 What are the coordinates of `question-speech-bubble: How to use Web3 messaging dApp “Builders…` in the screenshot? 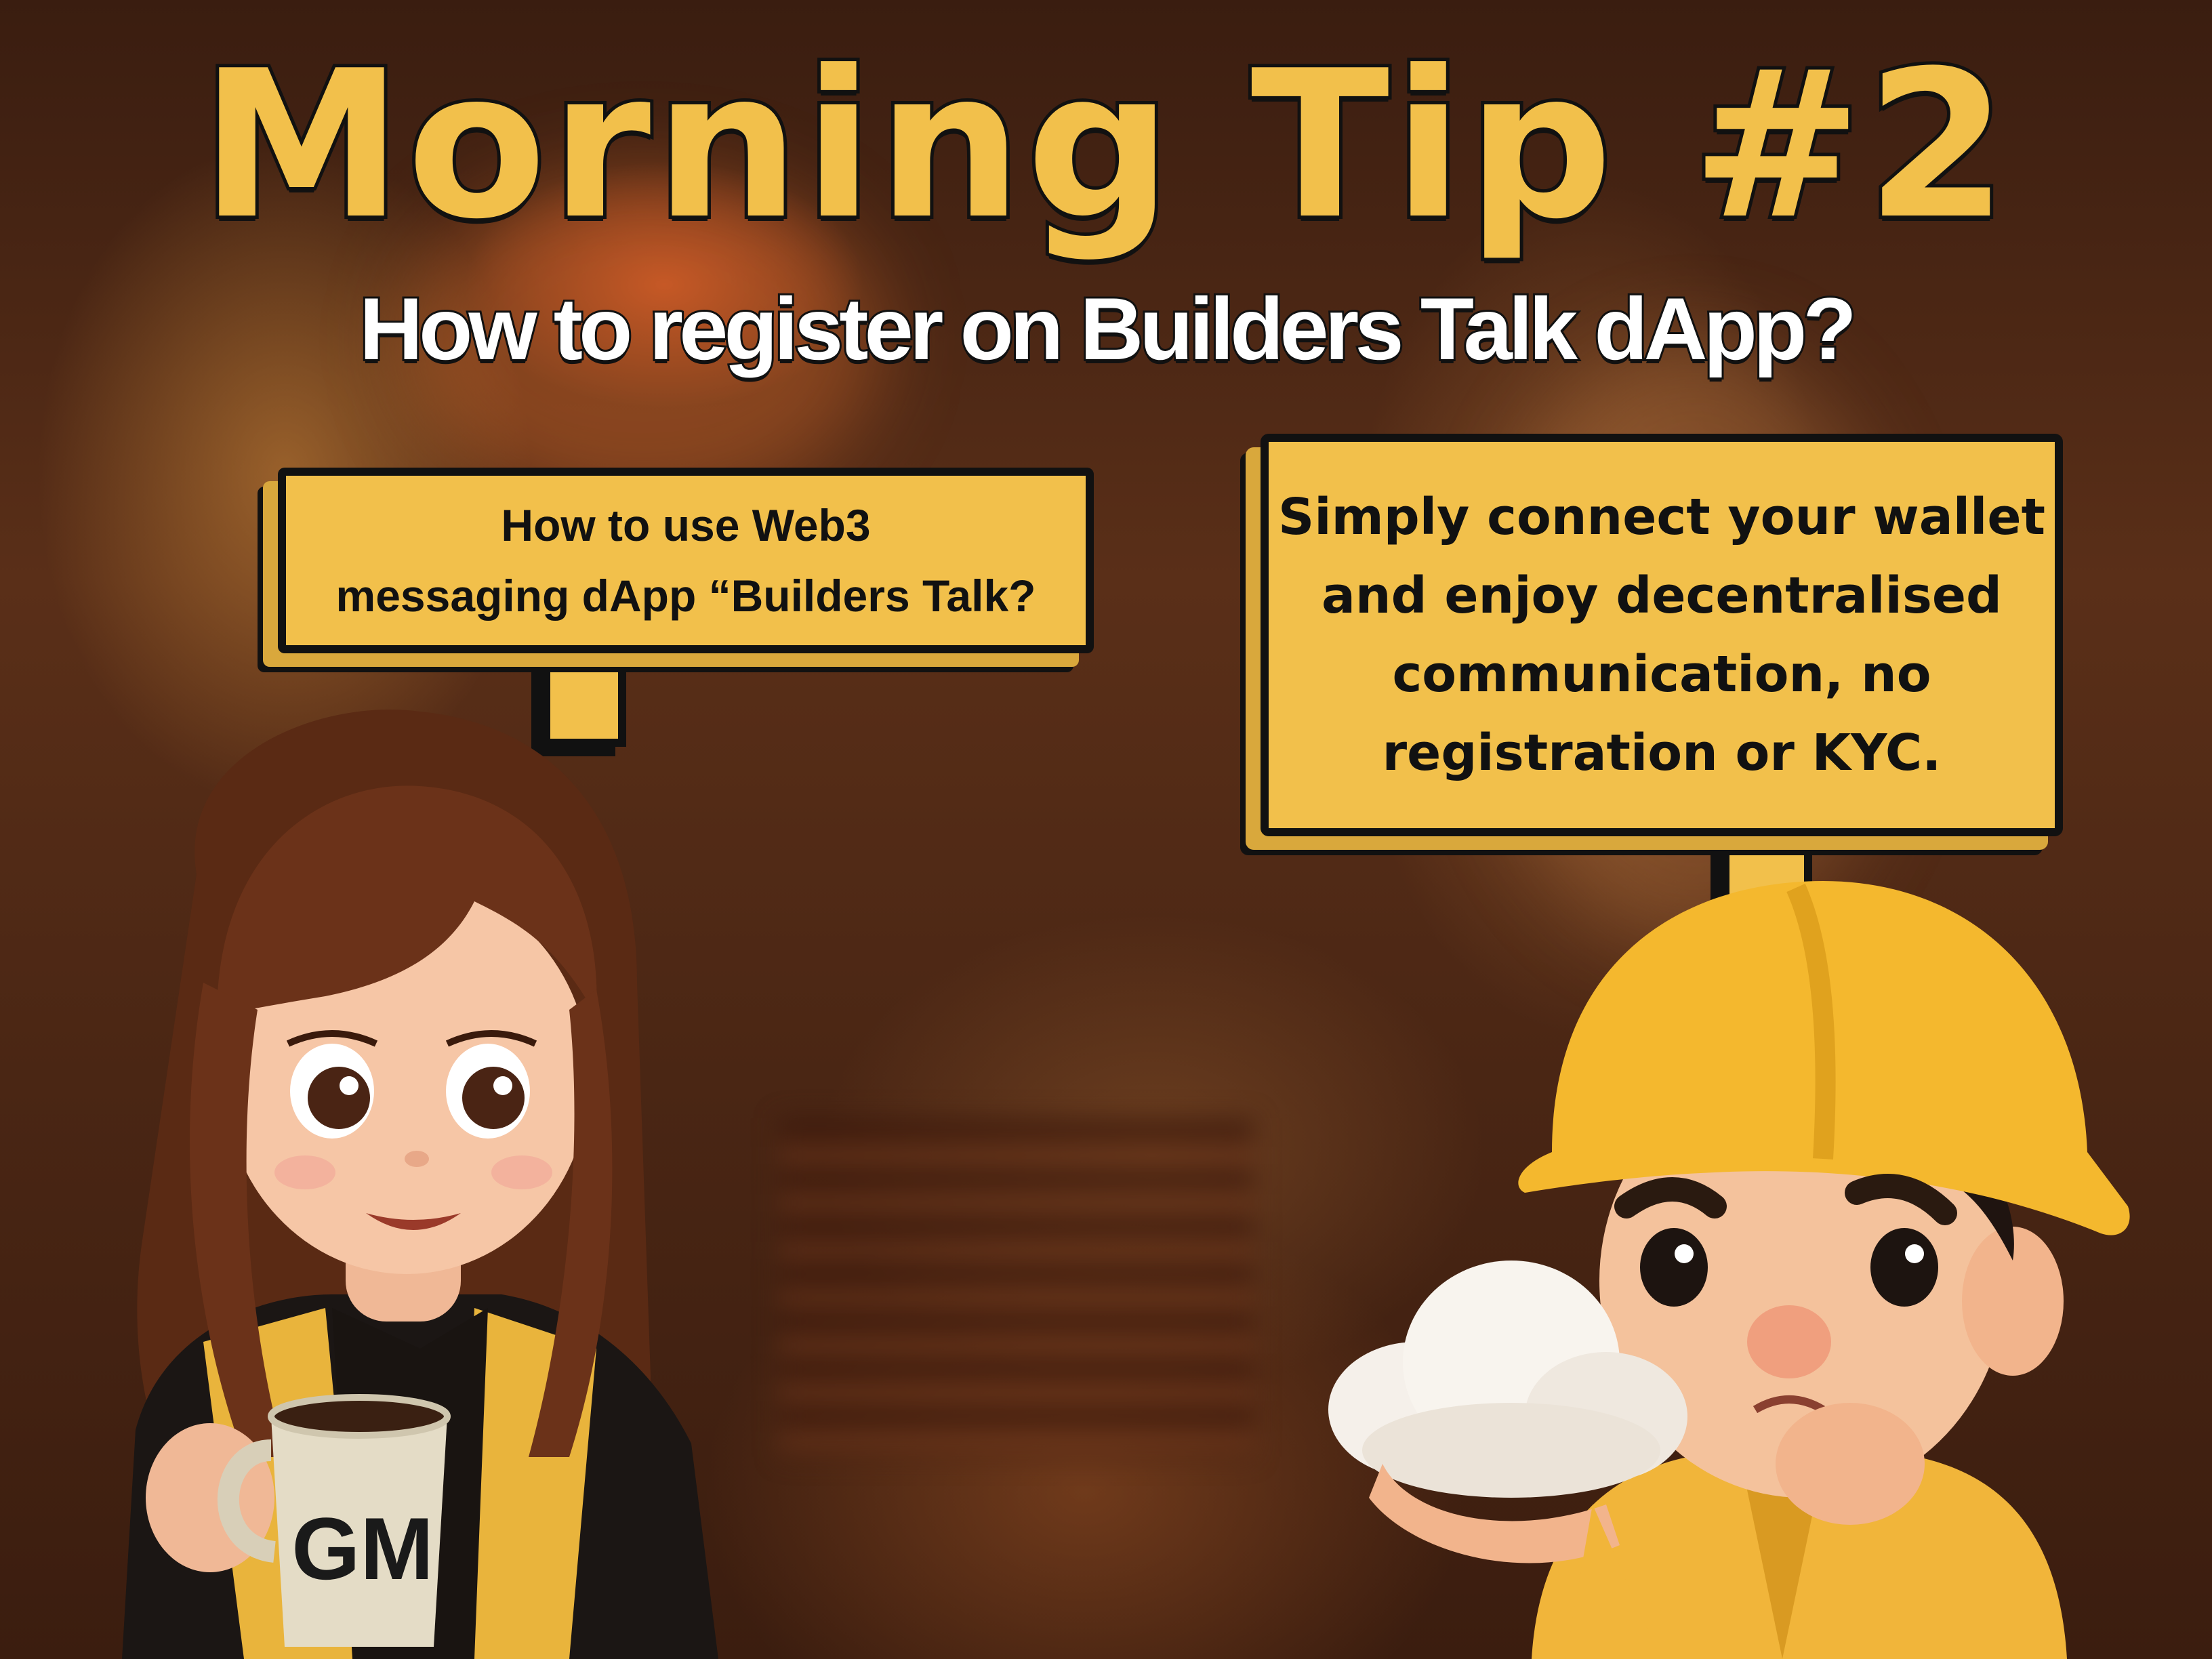 It's located at (686, 560).